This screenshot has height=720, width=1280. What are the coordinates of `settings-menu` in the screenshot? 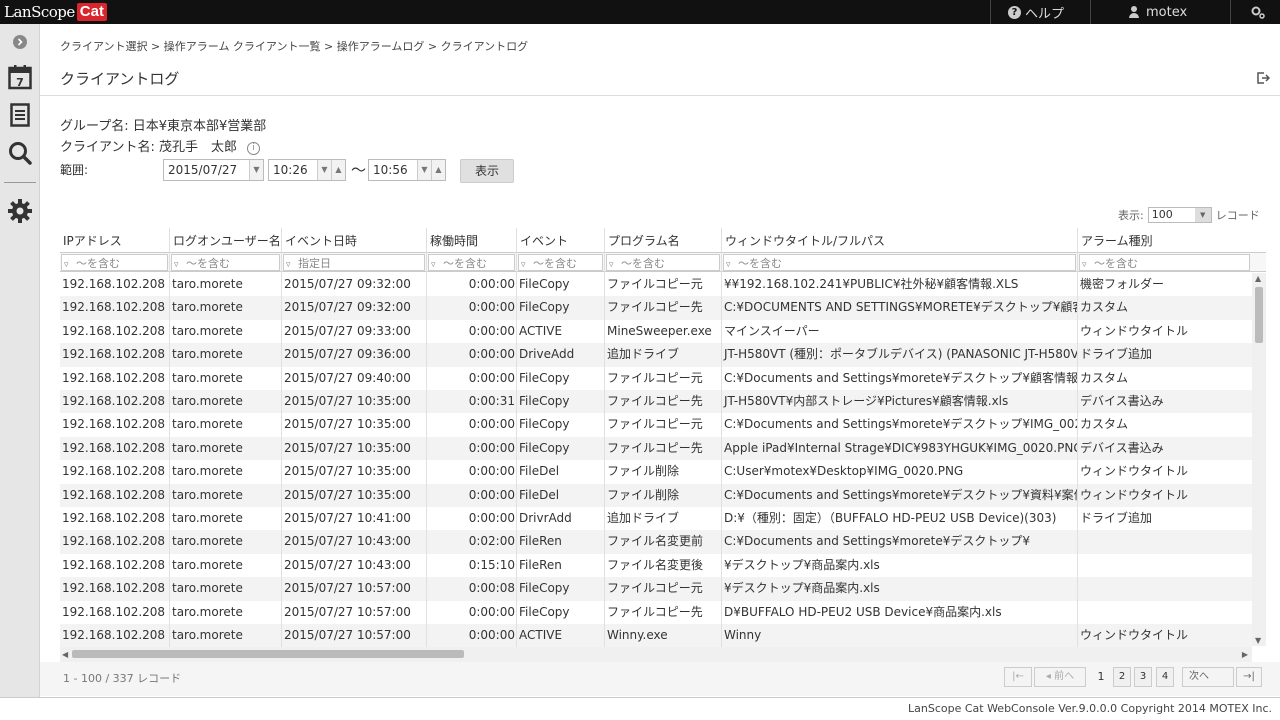 It's located at (1258, 12).